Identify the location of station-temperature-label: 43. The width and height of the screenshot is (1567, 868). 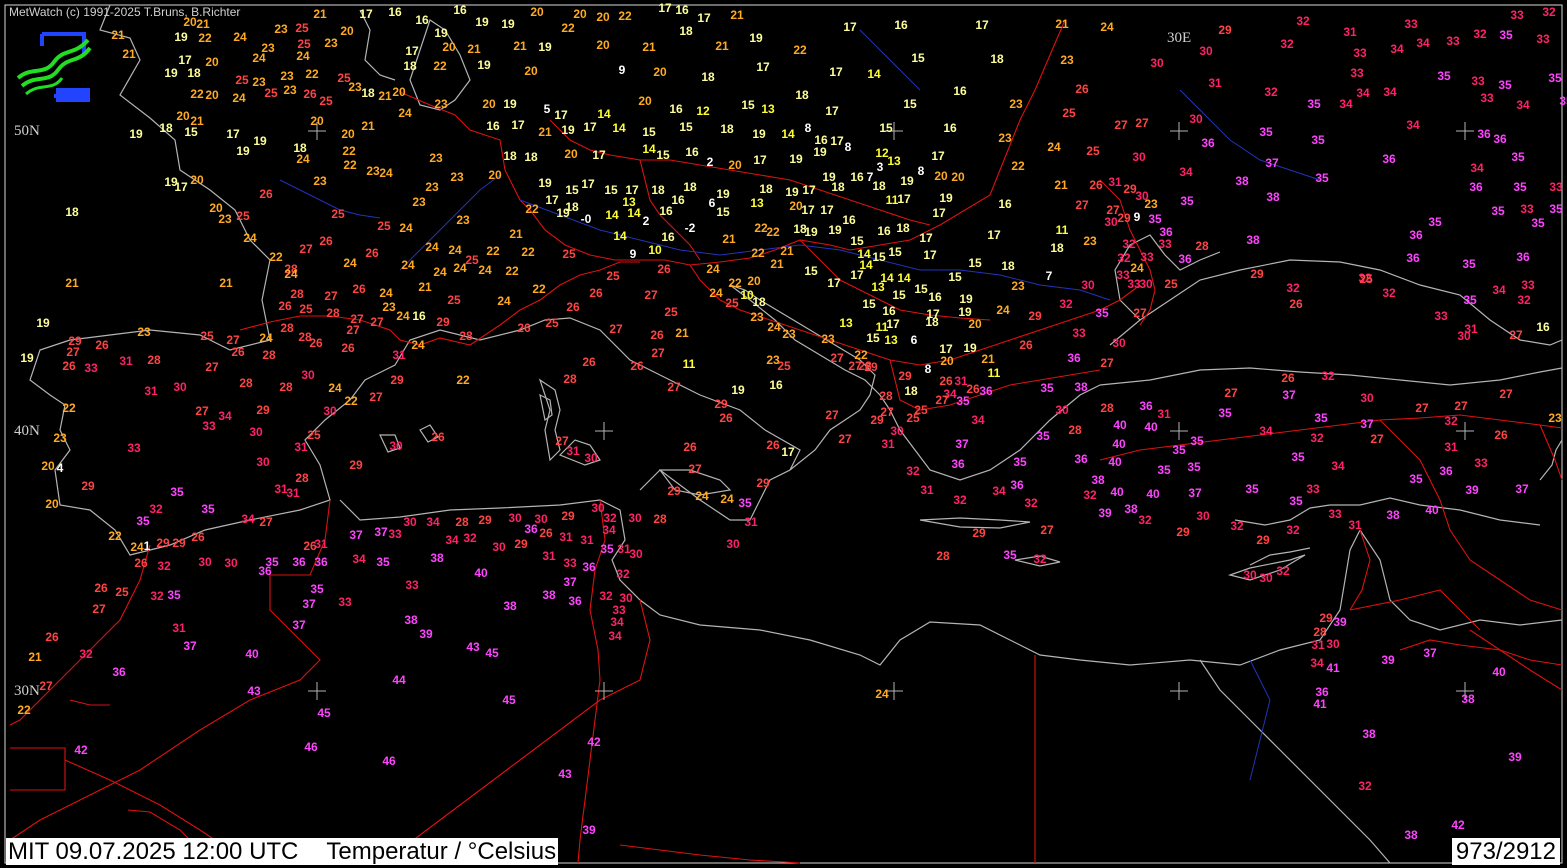
(473, 647).